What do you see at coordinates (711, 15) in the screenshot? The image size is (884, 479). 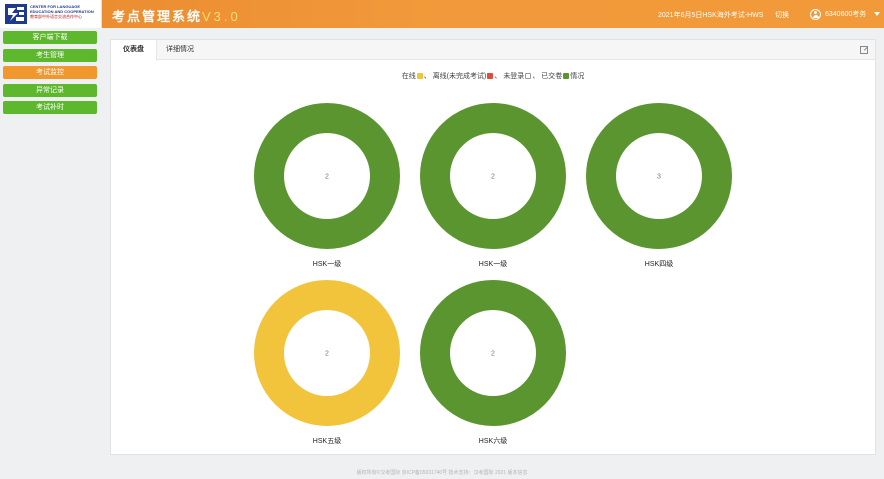 I see `current-exam-name: 2021年6月5日HSK海外考试-HWS` at bounding box center [711, 15].